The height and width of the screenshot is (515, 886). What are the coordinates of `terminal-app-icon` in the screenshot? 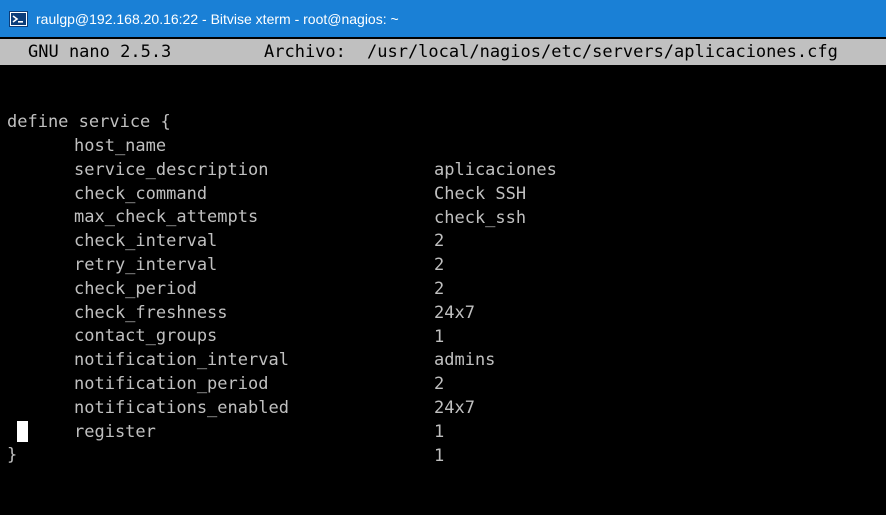 It's located at (18, 18).